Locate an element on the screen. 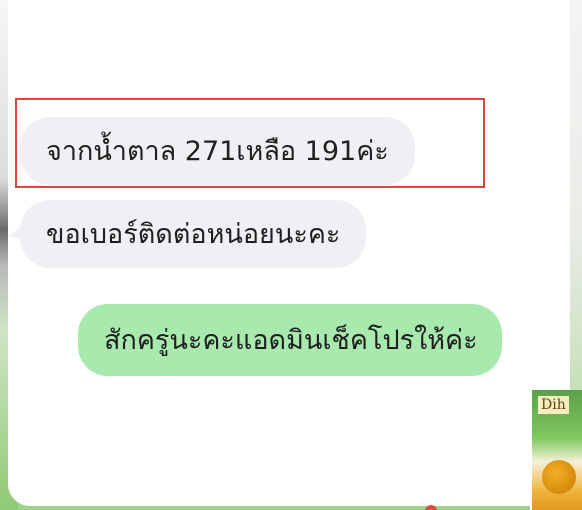 The height and width of the screenshot is (510, 582). message-text: ขอเบอร์ติดต่อหน่อยนะคะ is located at coordinates (193, 234).